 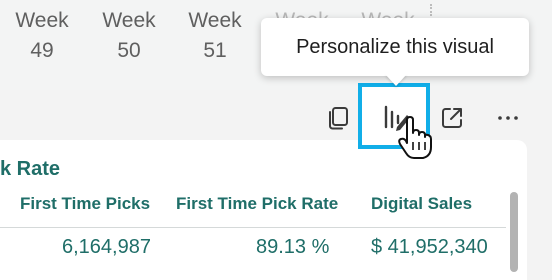 I want to click on copy-icon, so click(x=338, y=118).